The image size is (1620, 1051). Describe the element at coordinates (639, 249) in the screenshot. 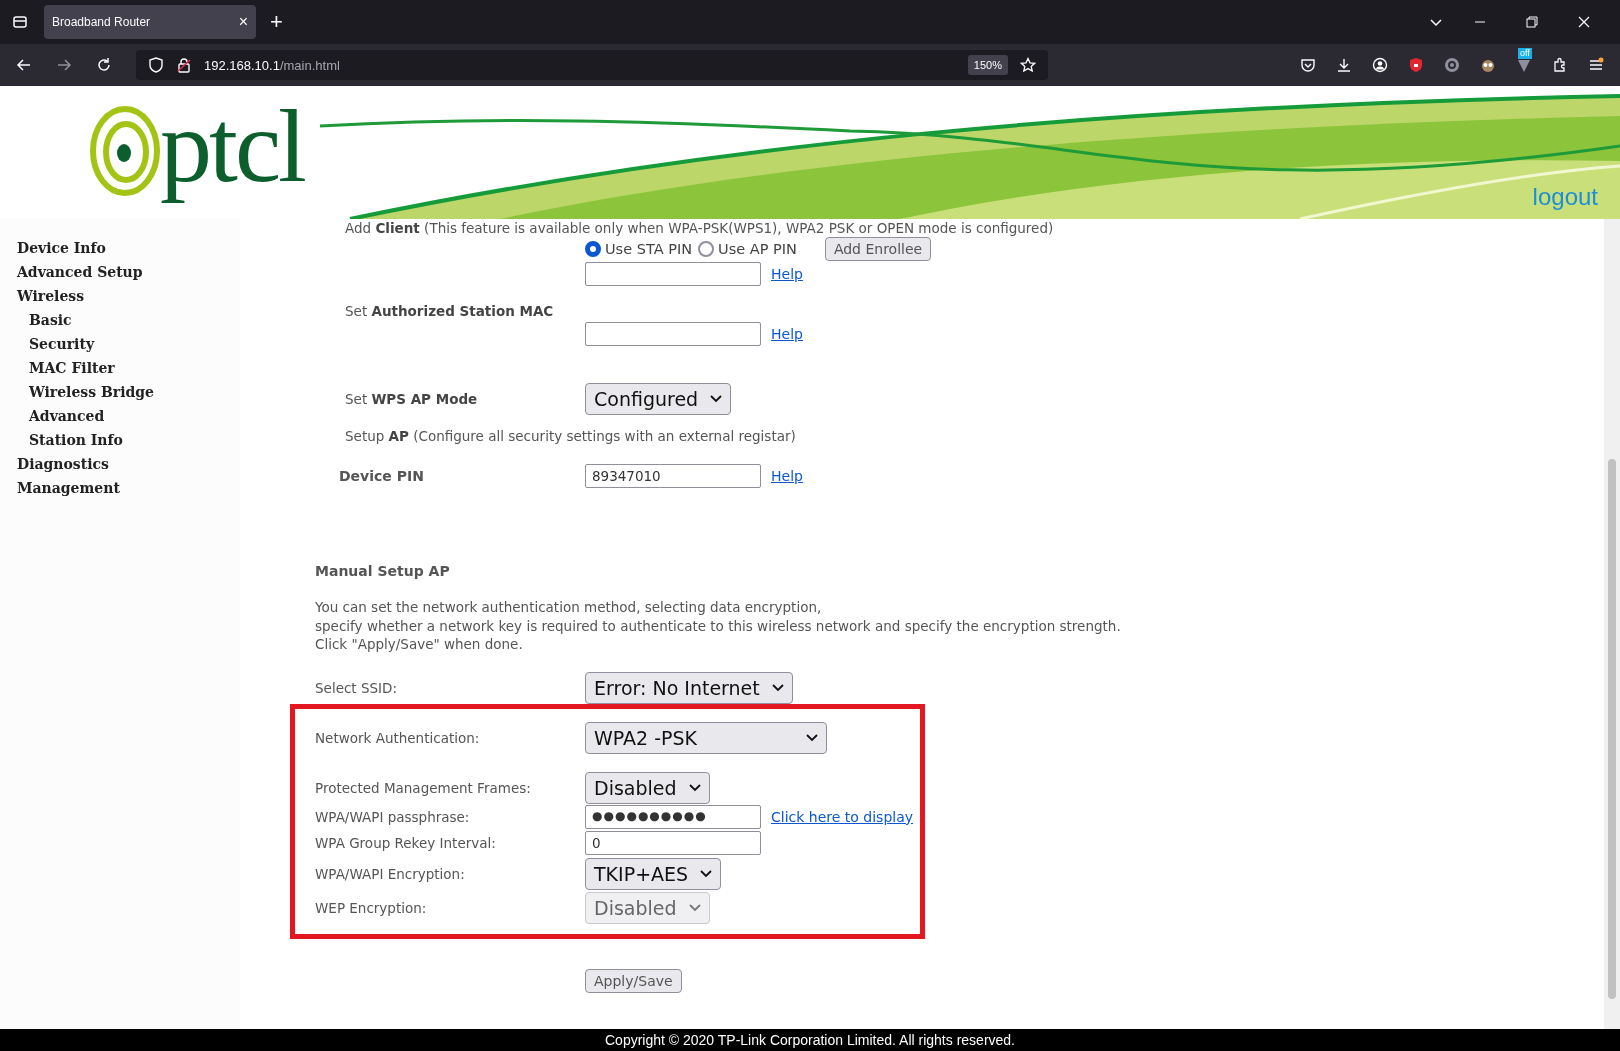

I see `pin-option-radio: Use STA PIN` at that location.